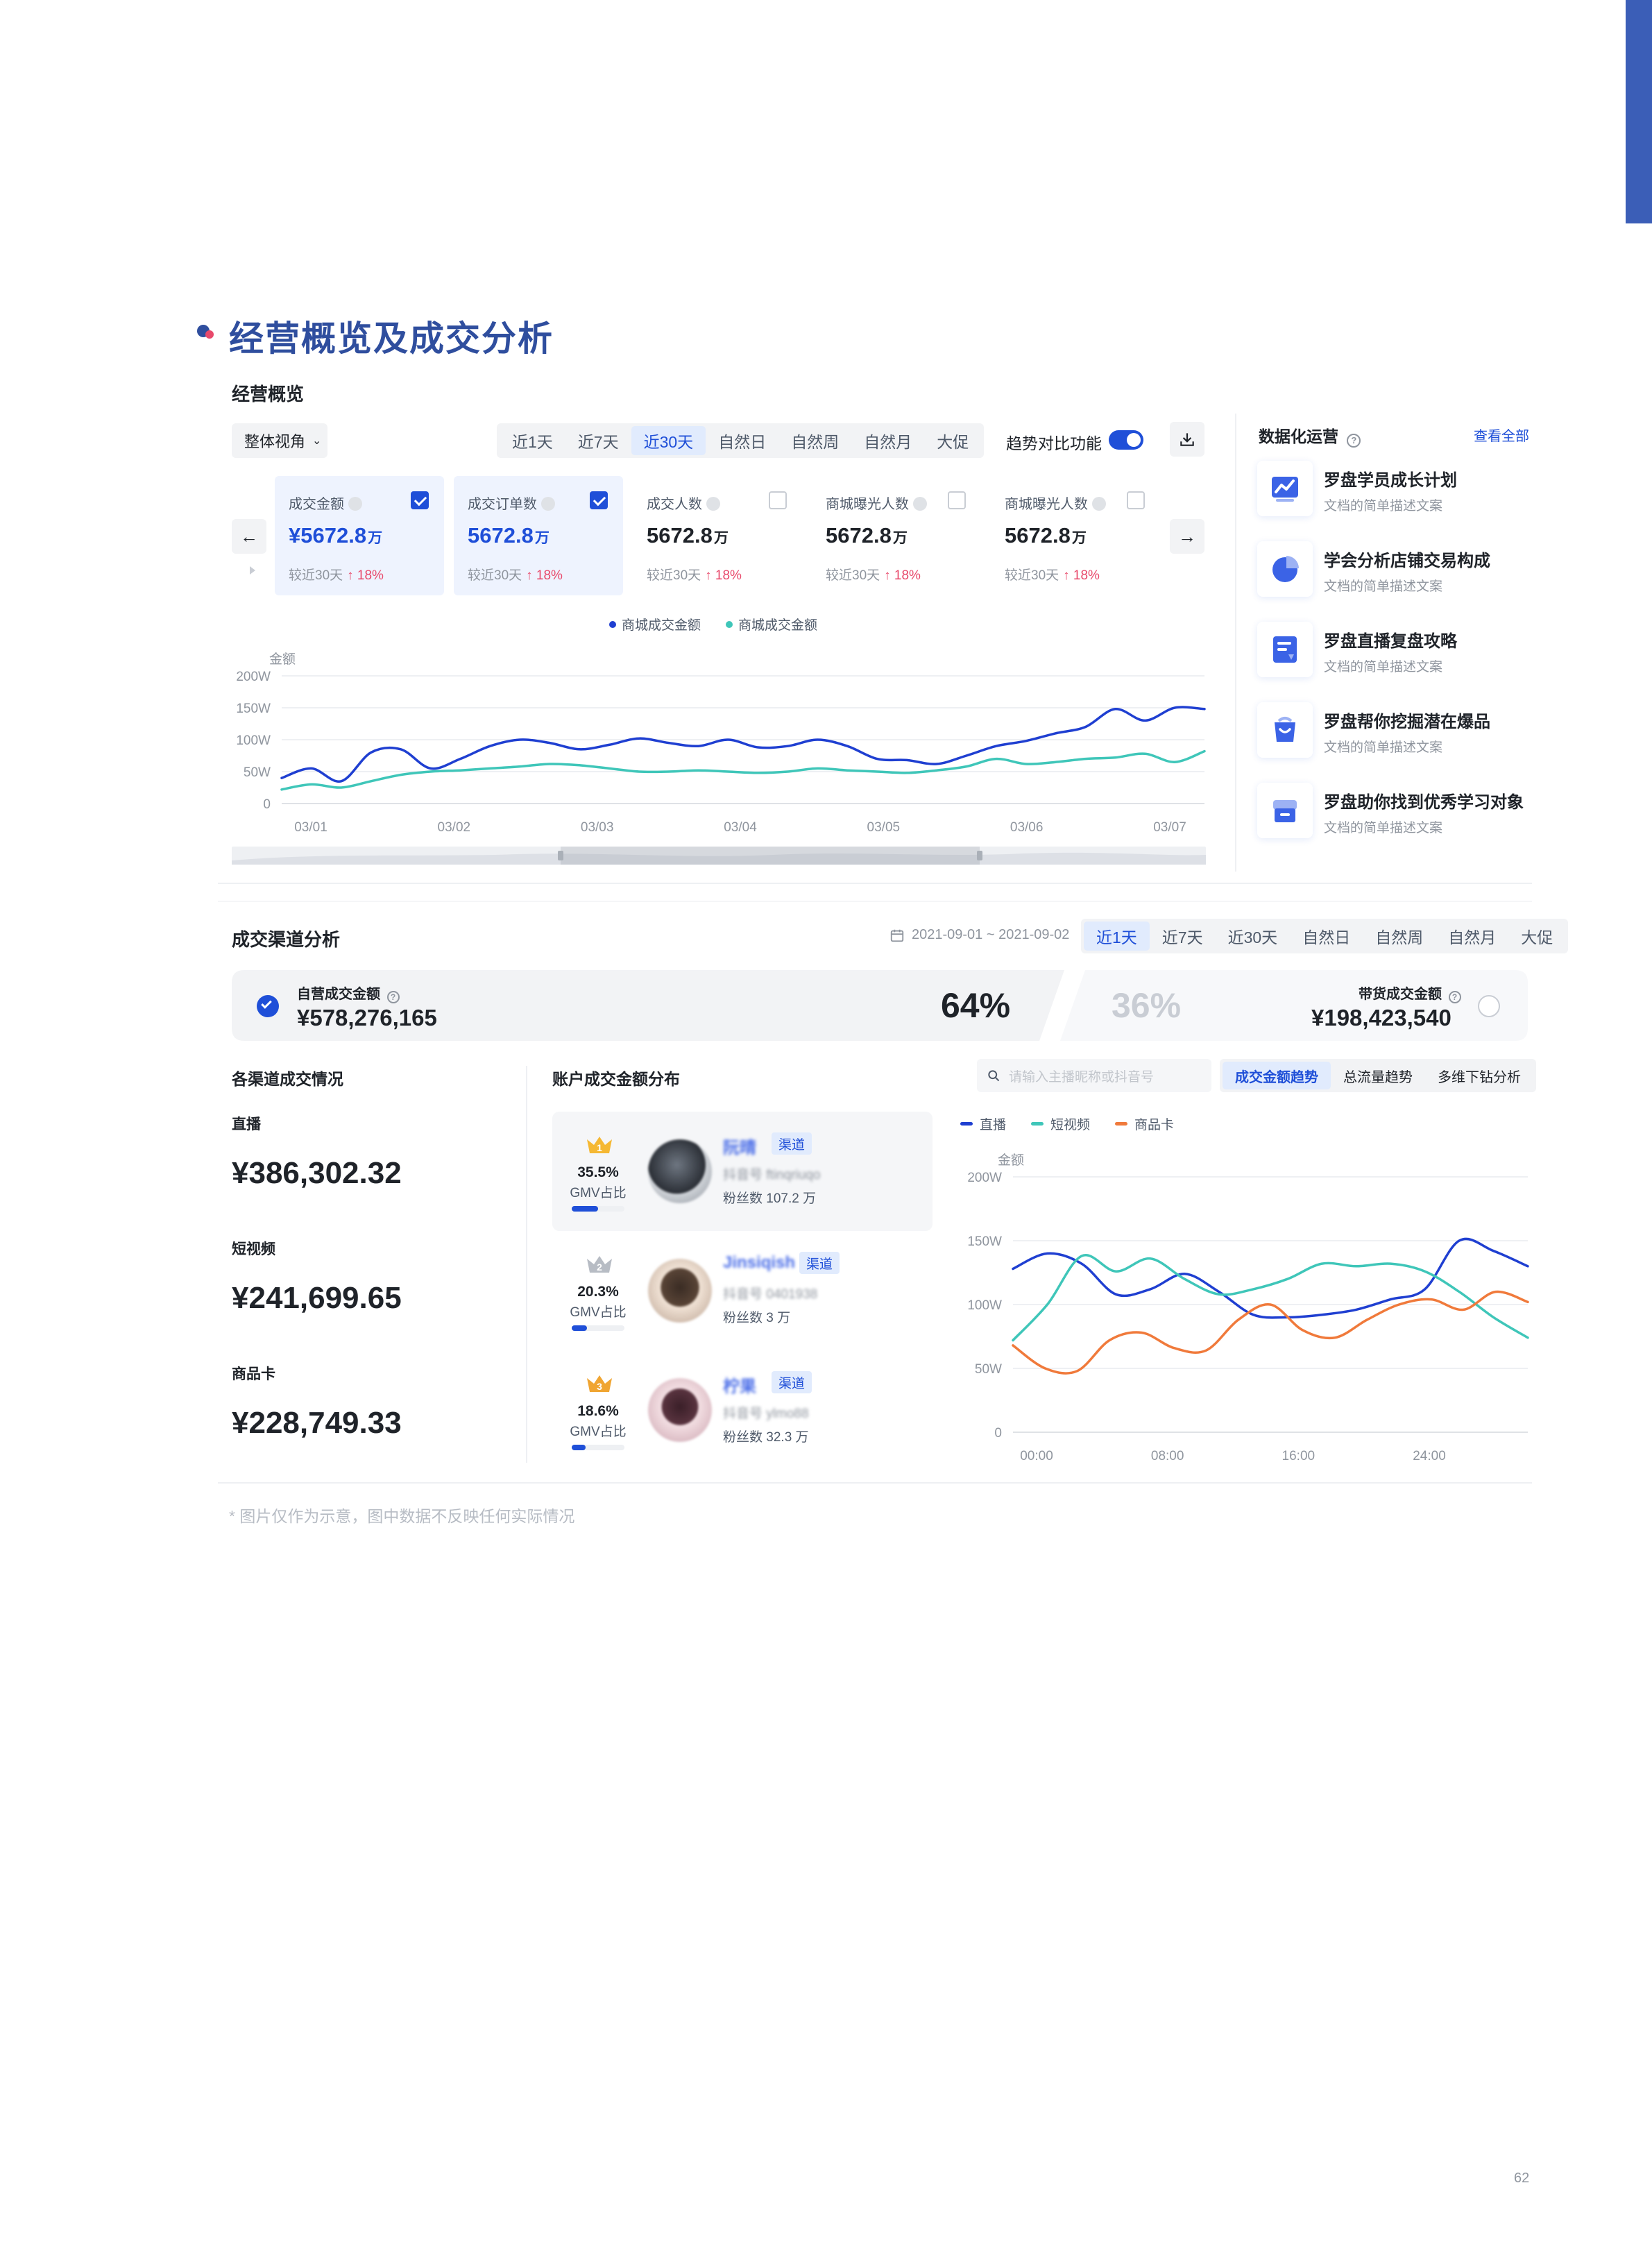 The height and width of the screenshot is (2242, 1652). I want to click on x-tick-label: 24:00, so click(1430, 1456).